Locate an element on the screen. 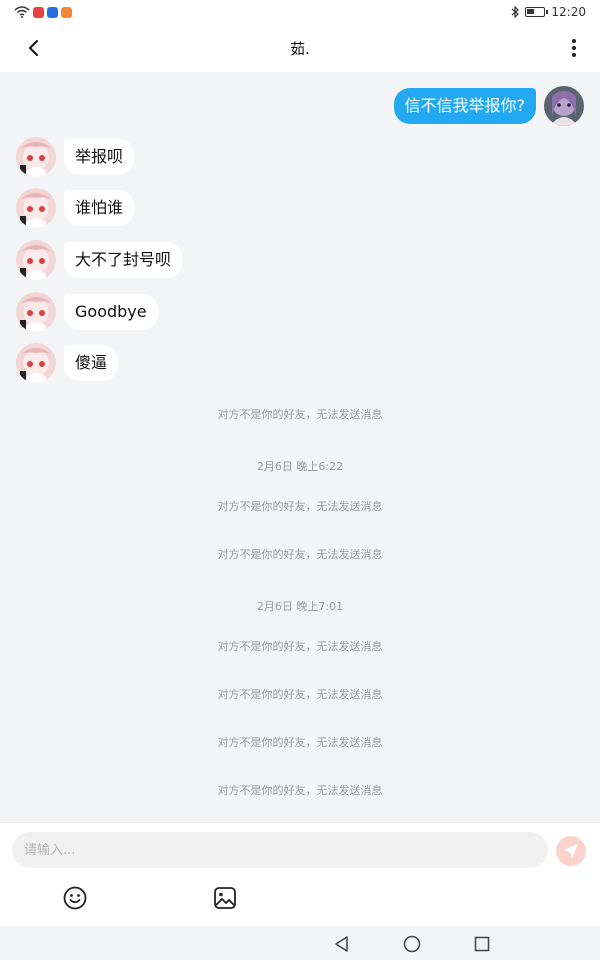  message-bubble-incoming: 举报呗 is located at coordinates (99, 157).